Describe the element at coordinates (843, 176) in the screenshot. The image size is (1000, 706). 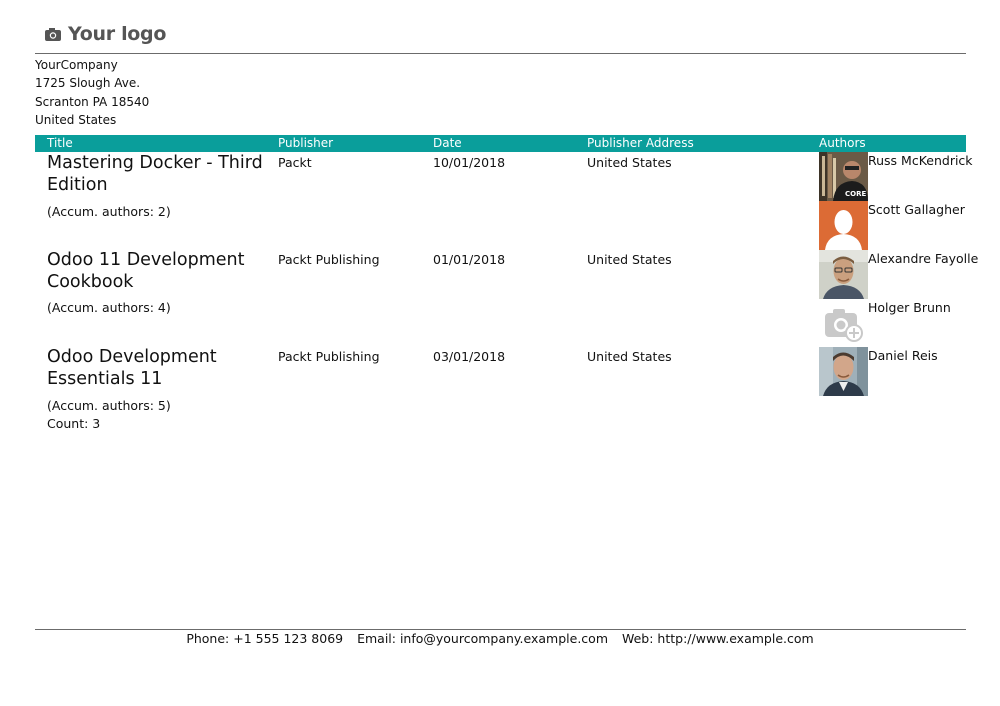
I see `author-photo: CORE` at that location.